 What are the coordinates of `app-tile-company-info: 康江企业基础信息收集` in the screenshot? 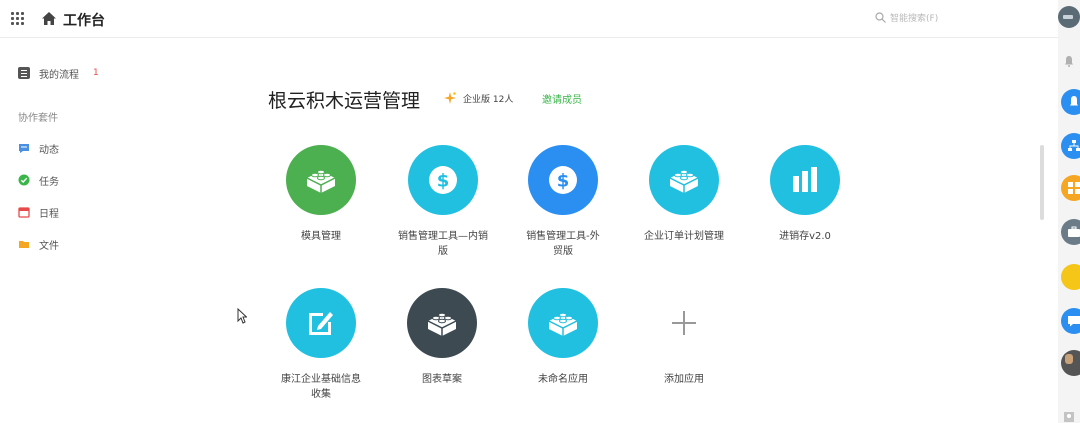 It's located at (321, 345).